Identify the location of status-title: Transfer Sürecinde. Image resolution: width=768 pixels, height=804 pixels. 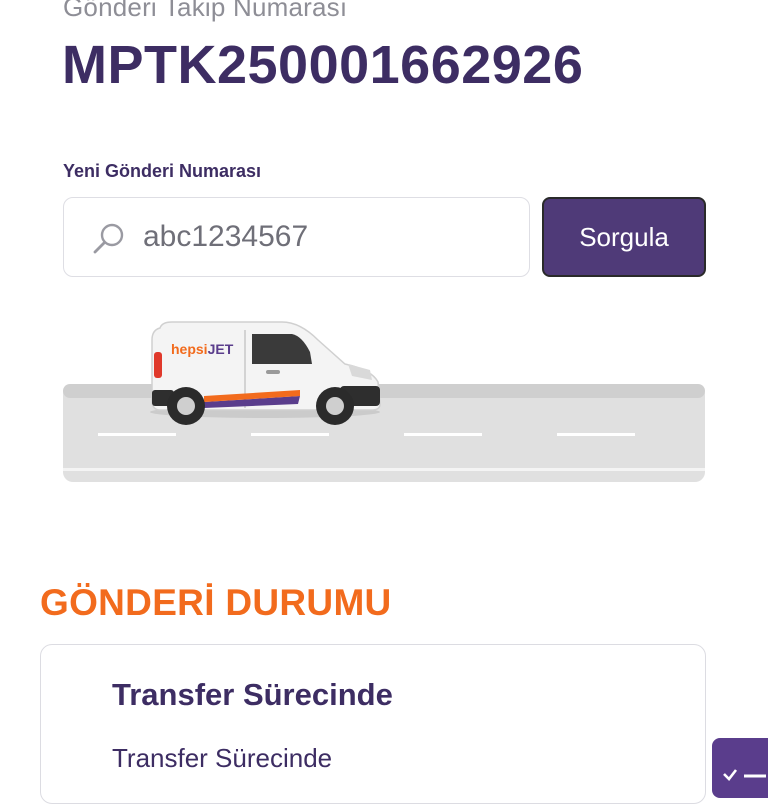
(252, 694).